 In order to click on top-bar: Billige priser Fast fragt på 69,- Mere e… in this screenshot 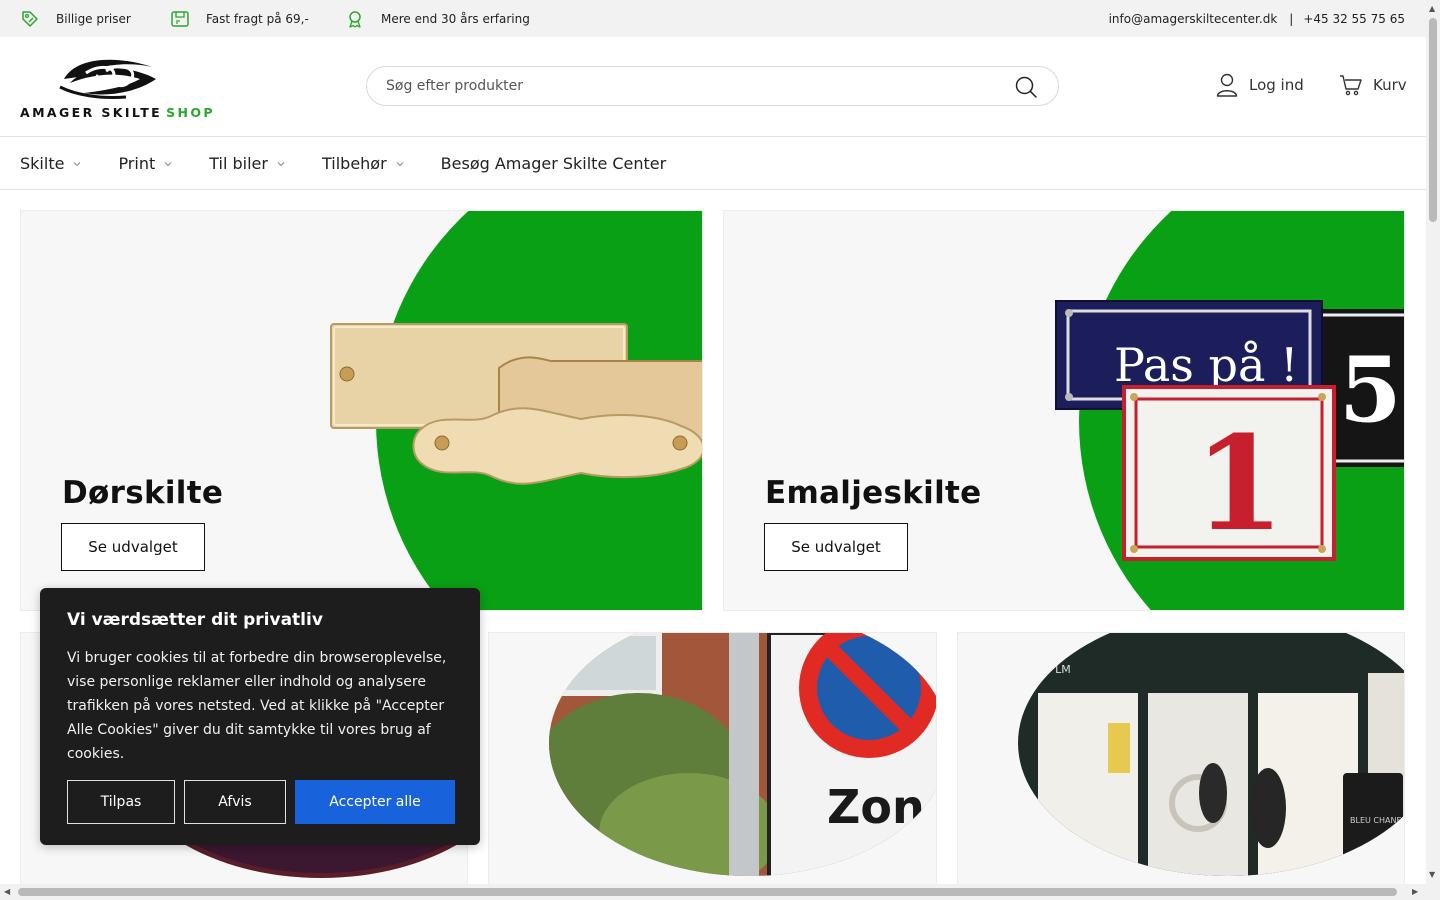, I will do `click(713, 18)`.